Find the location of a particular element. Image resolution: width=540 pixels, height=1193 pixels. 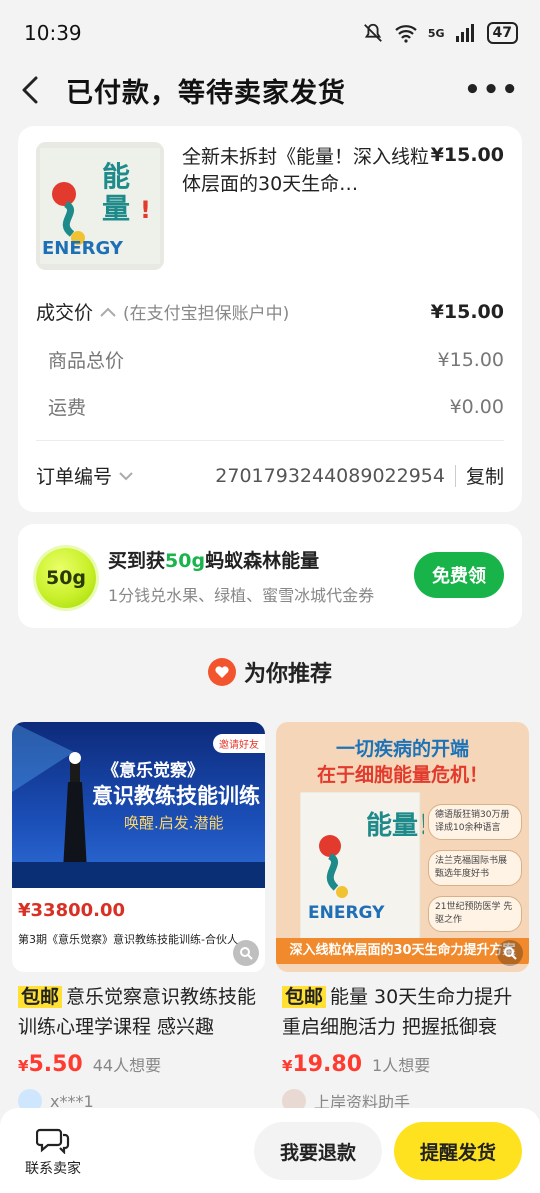

status-icons: 5G 47 is located at coordinates (440, 33).